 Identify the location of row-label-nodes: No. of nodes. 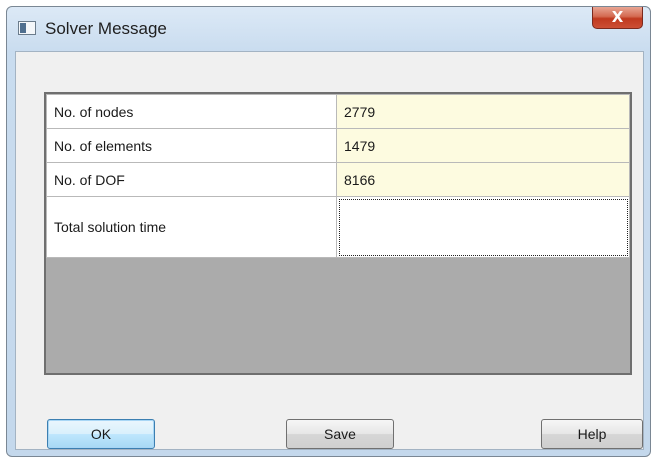
(191, 111).